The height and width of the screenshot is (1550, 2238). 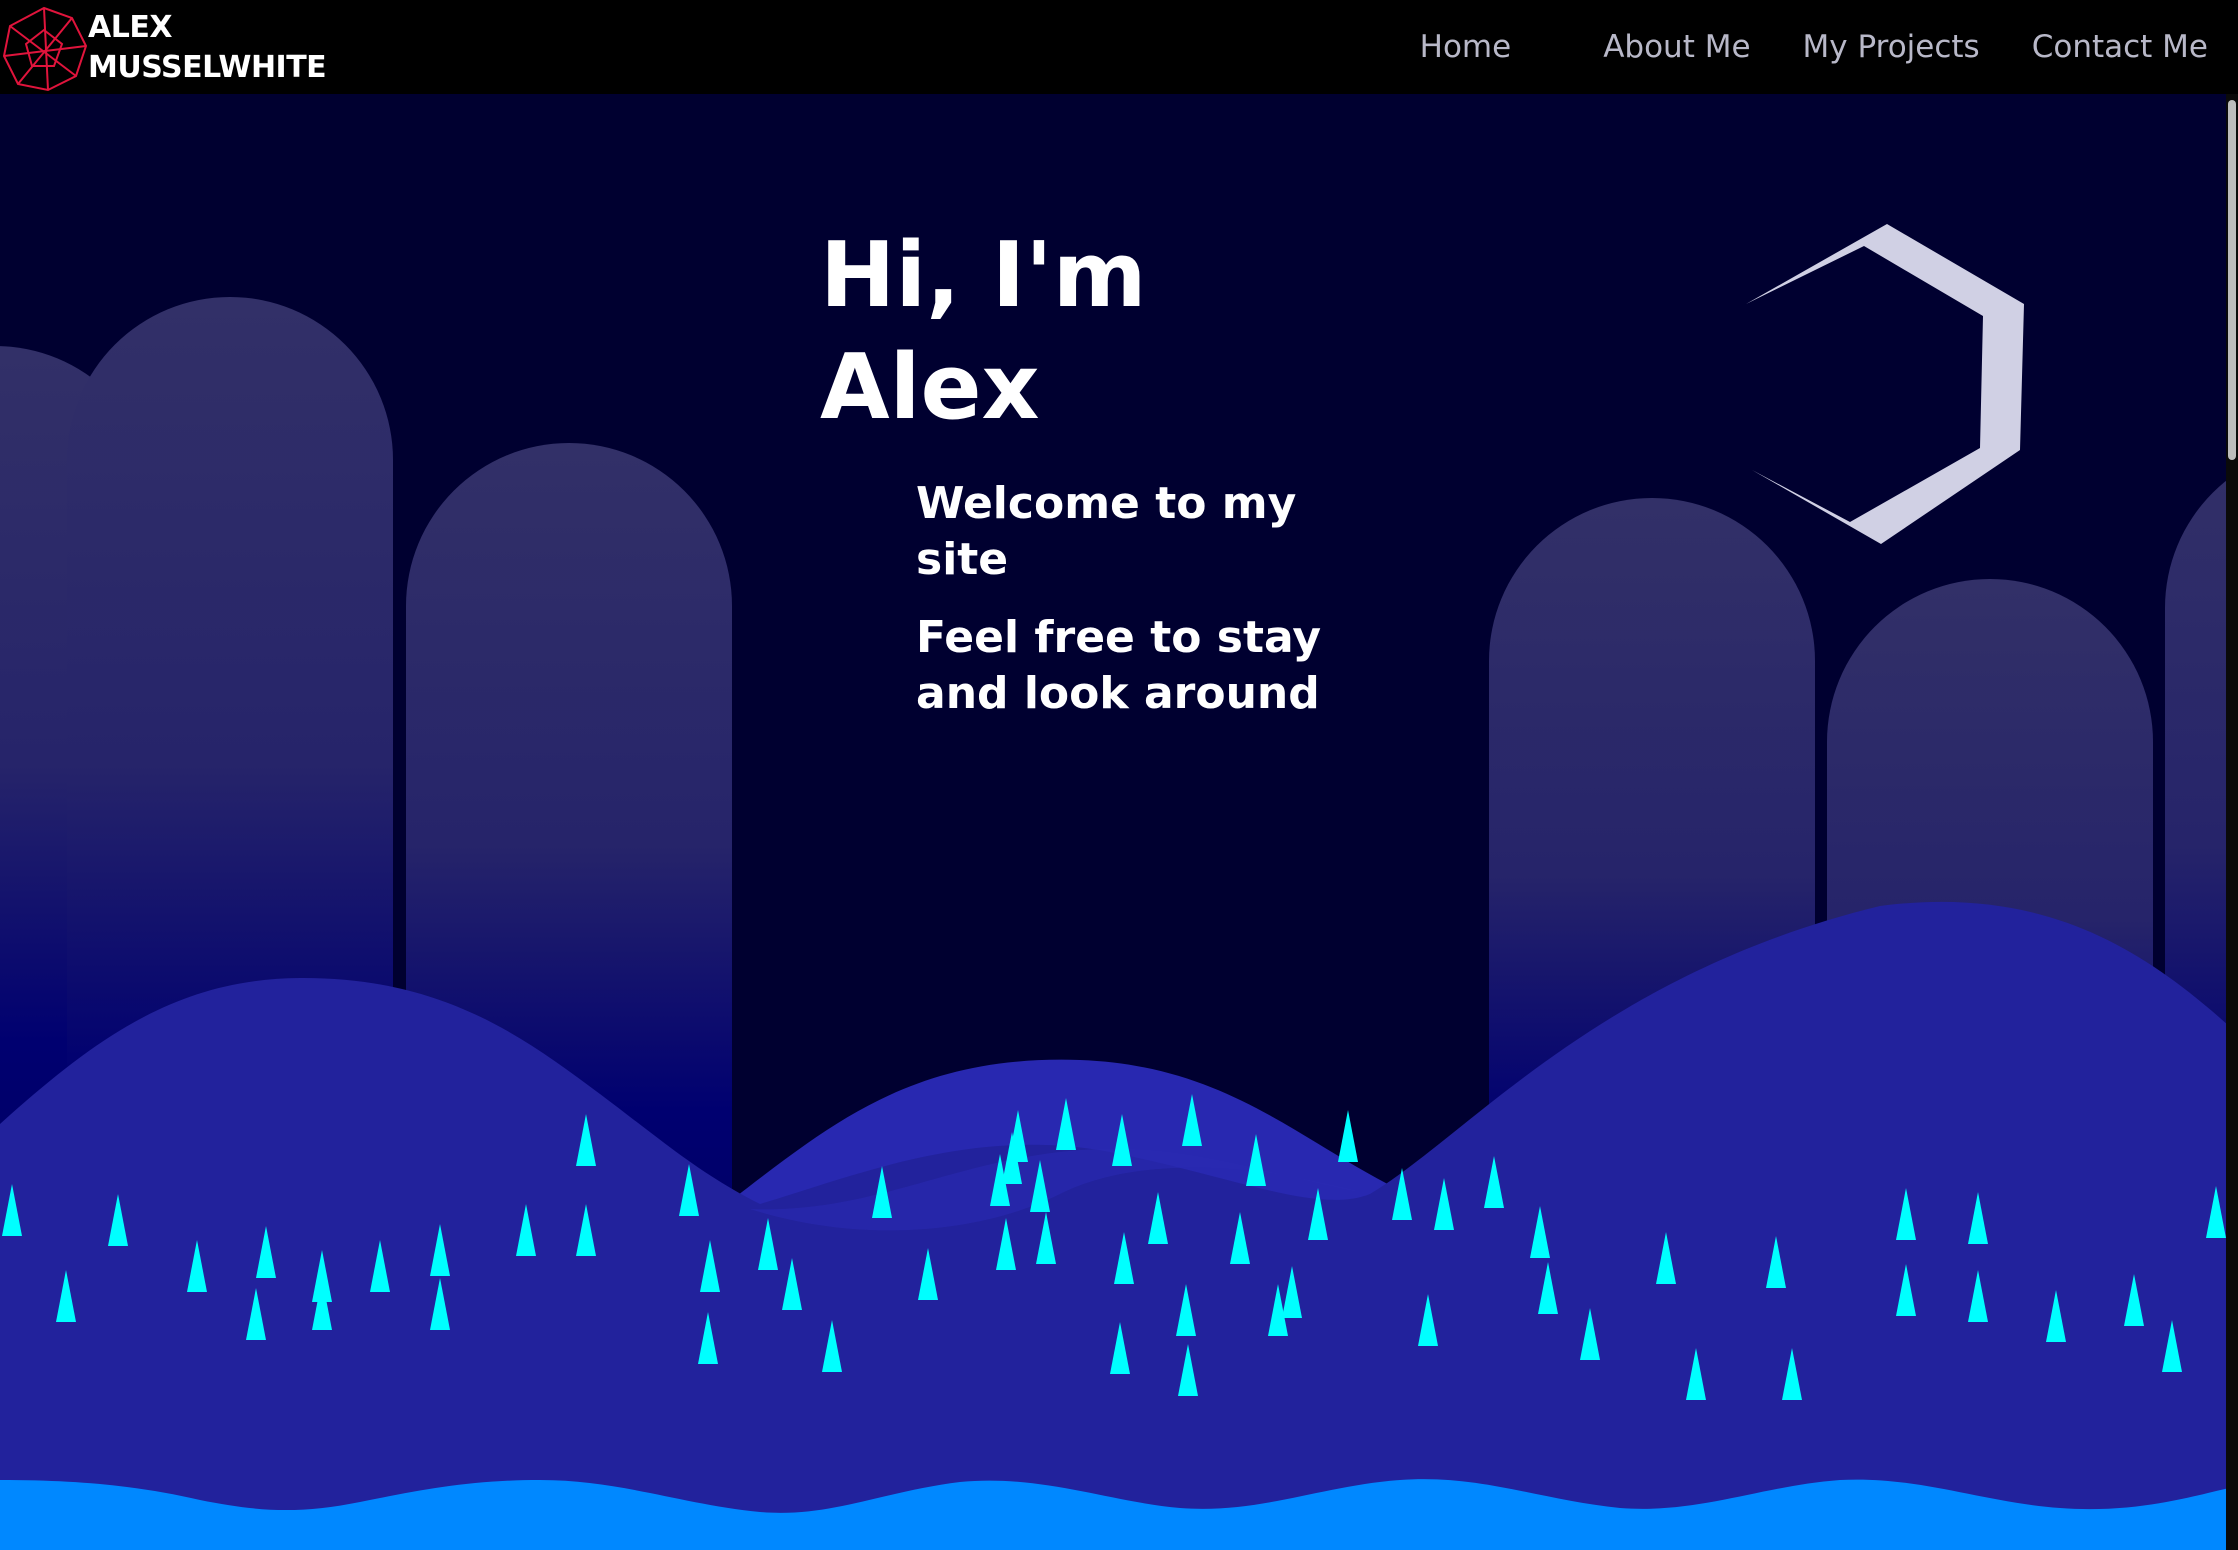 What do you see at coordinates (930, 387) in the screenshot?
I see `hero-title-name: Alex` at bounding box center [930, 387].